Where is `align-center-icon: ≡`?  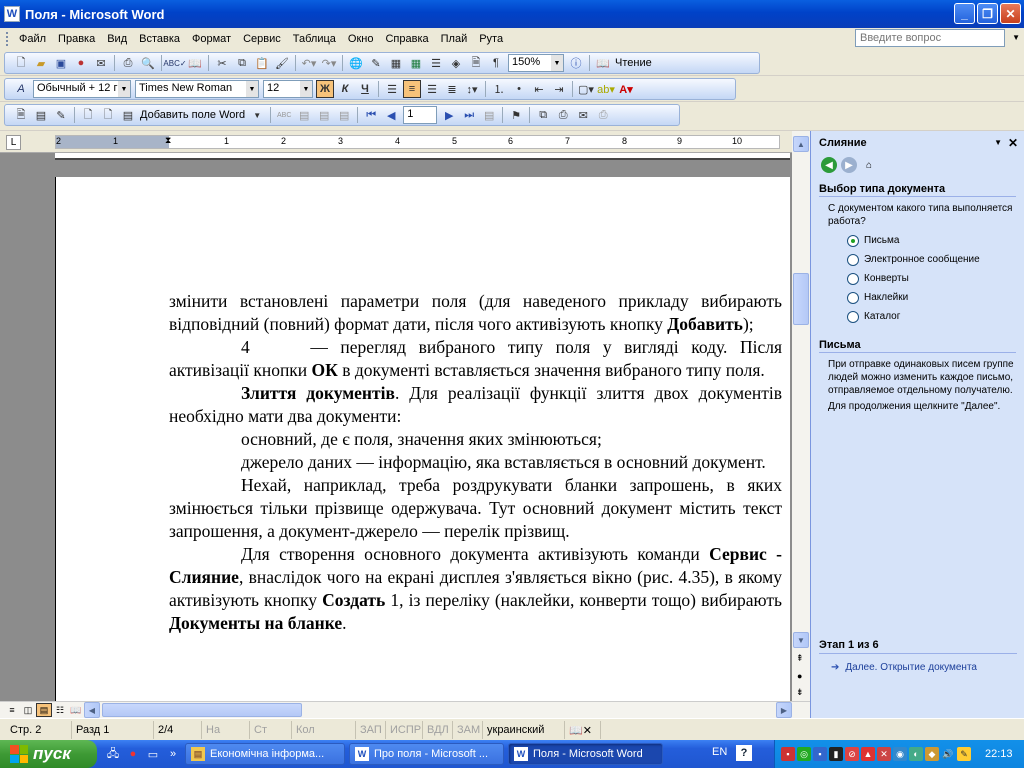
align-center-icon: ≡ is located at coordinates (412, 89).